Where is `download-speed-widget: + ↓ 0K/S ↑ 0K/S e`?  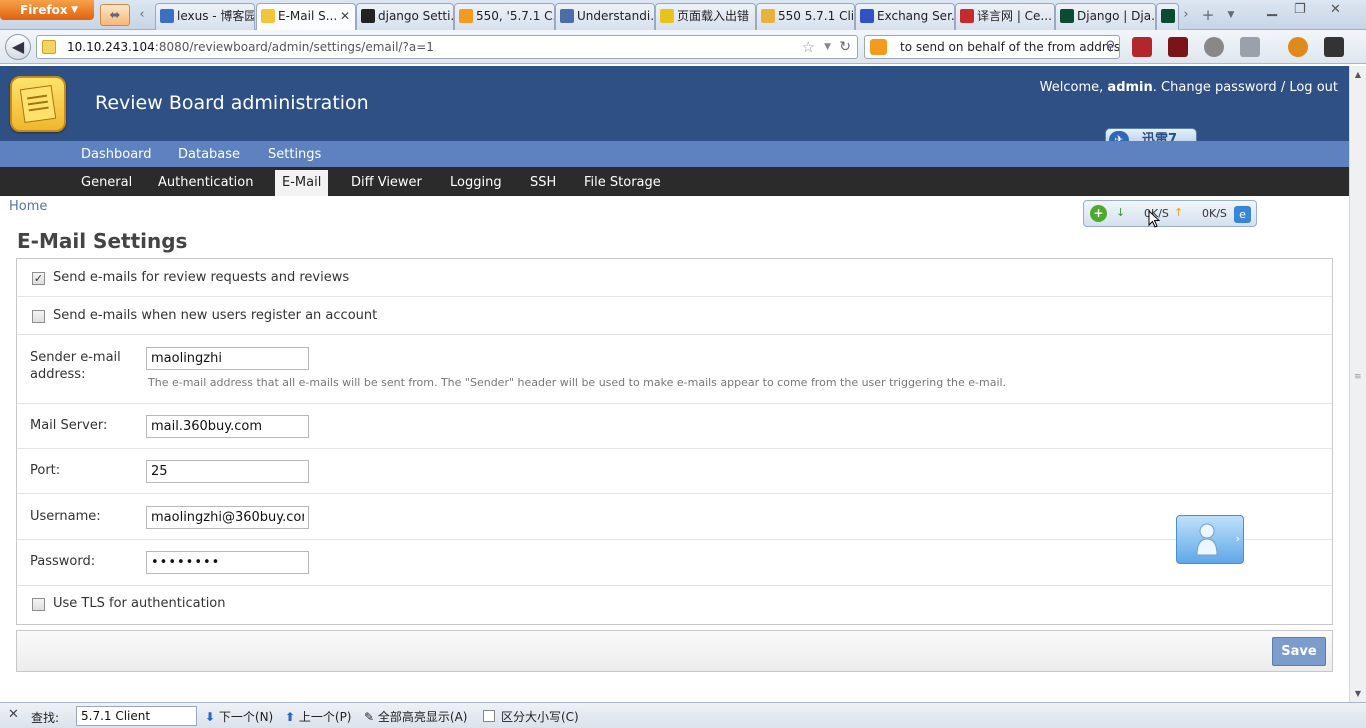
download-speed-widget: + ↓ 0K/S ↑ 0K/S e is located at coordinates (1170, 213).